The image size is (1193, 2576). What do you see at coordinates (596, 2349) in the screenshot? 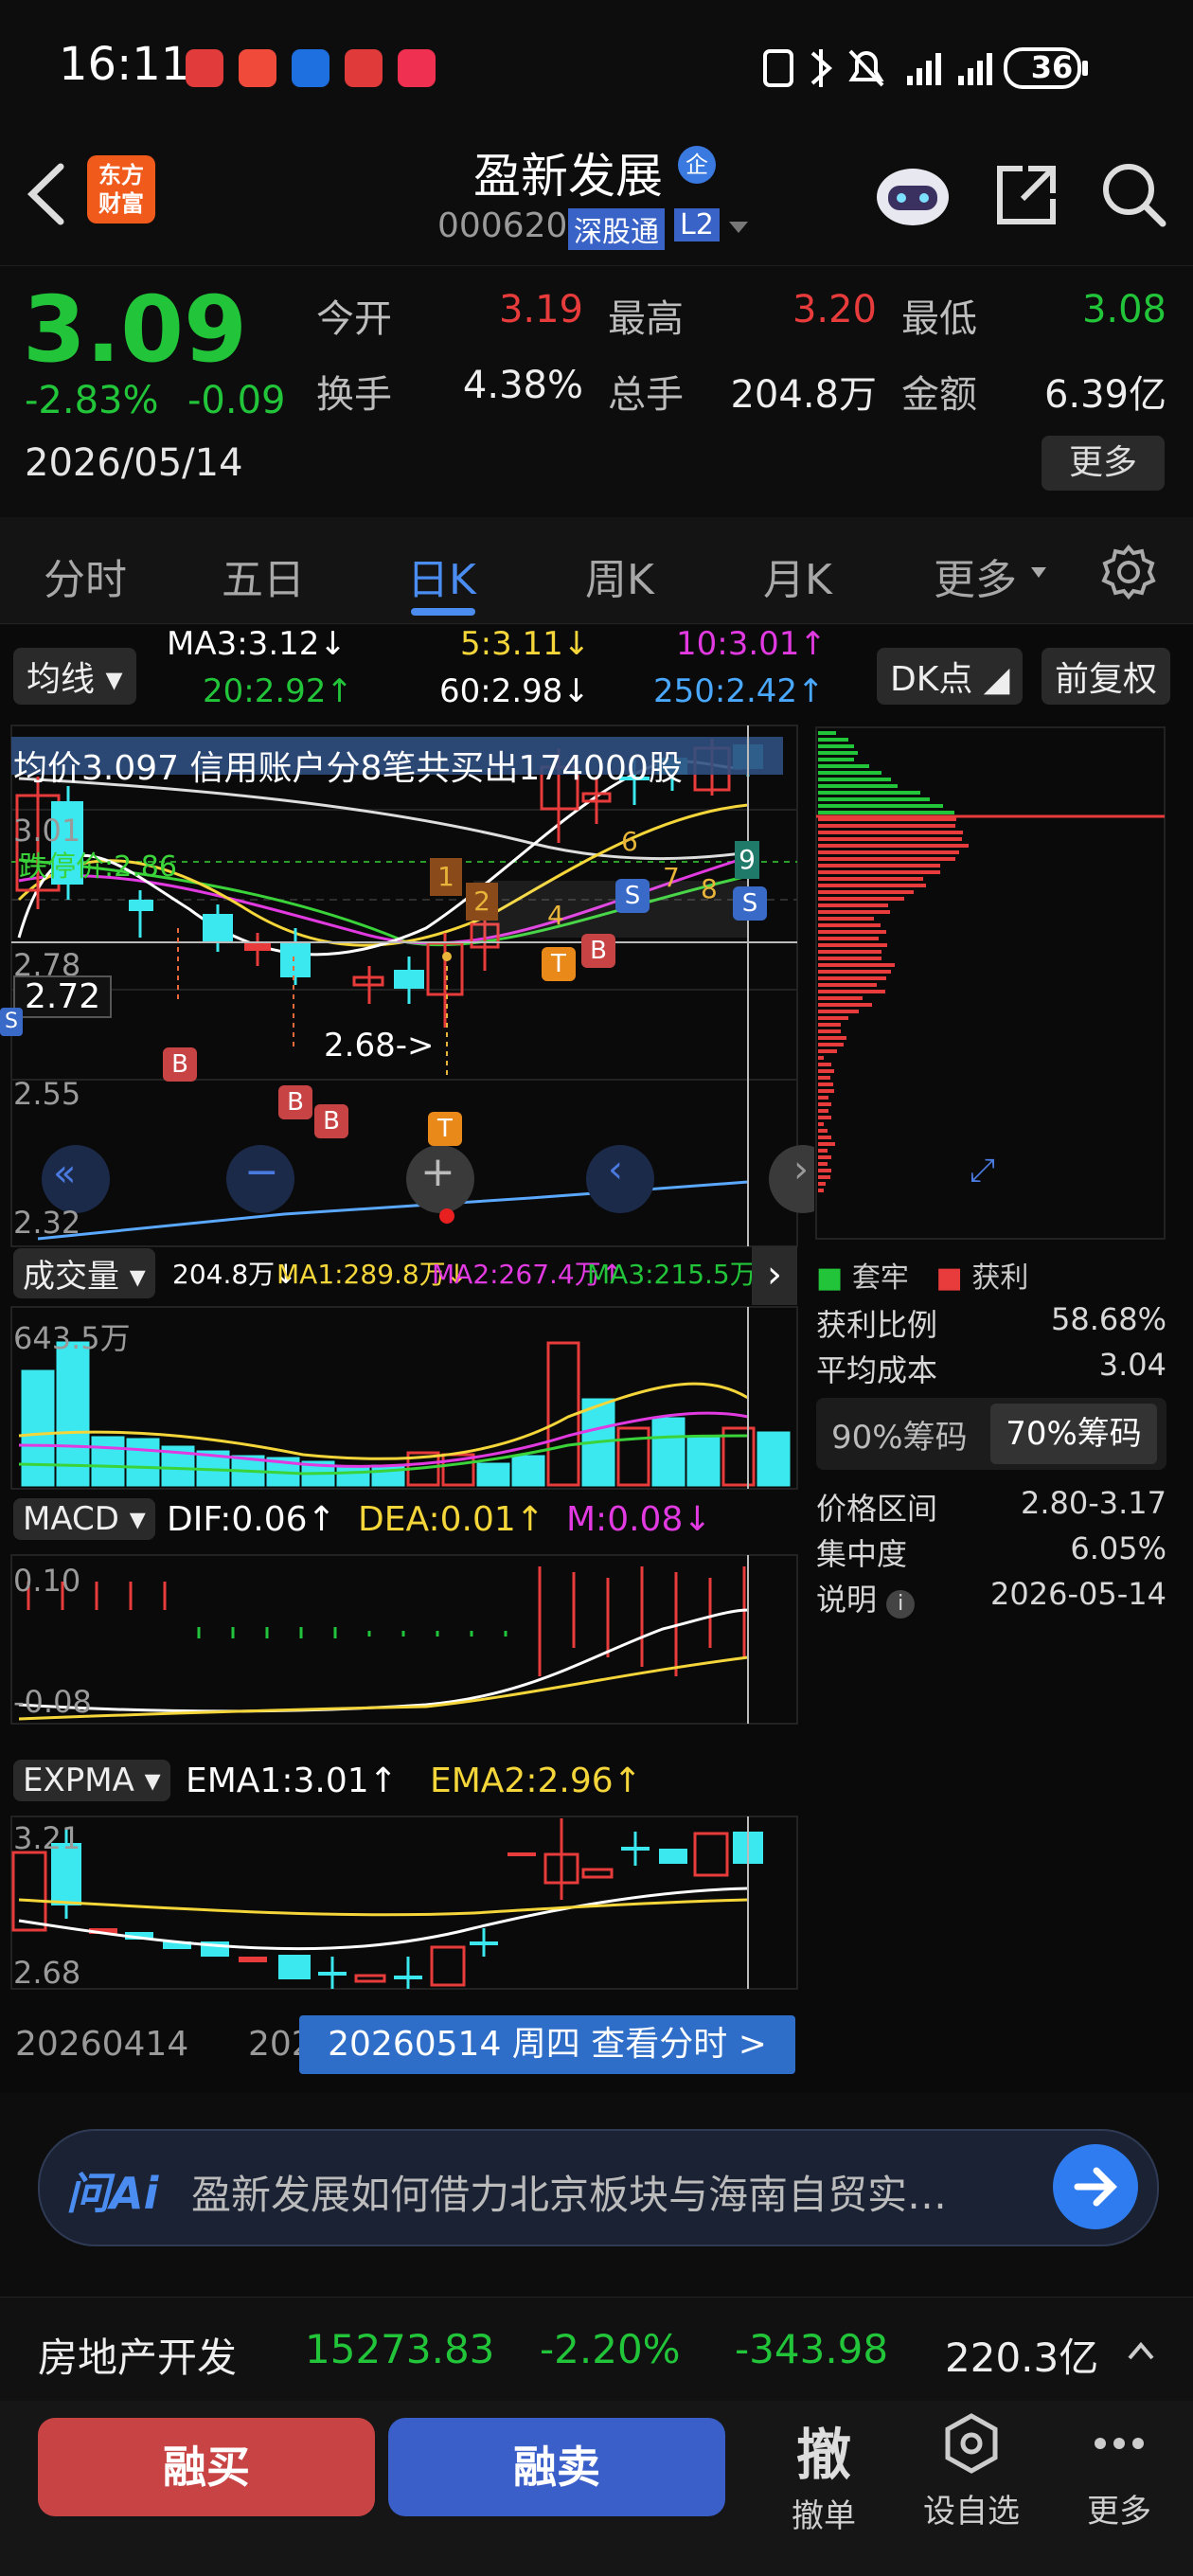
I see `sector-bar: 房地产开发 15273.83 -2.20% -343.98 220.3亿` at bounding box center [596, 2349].